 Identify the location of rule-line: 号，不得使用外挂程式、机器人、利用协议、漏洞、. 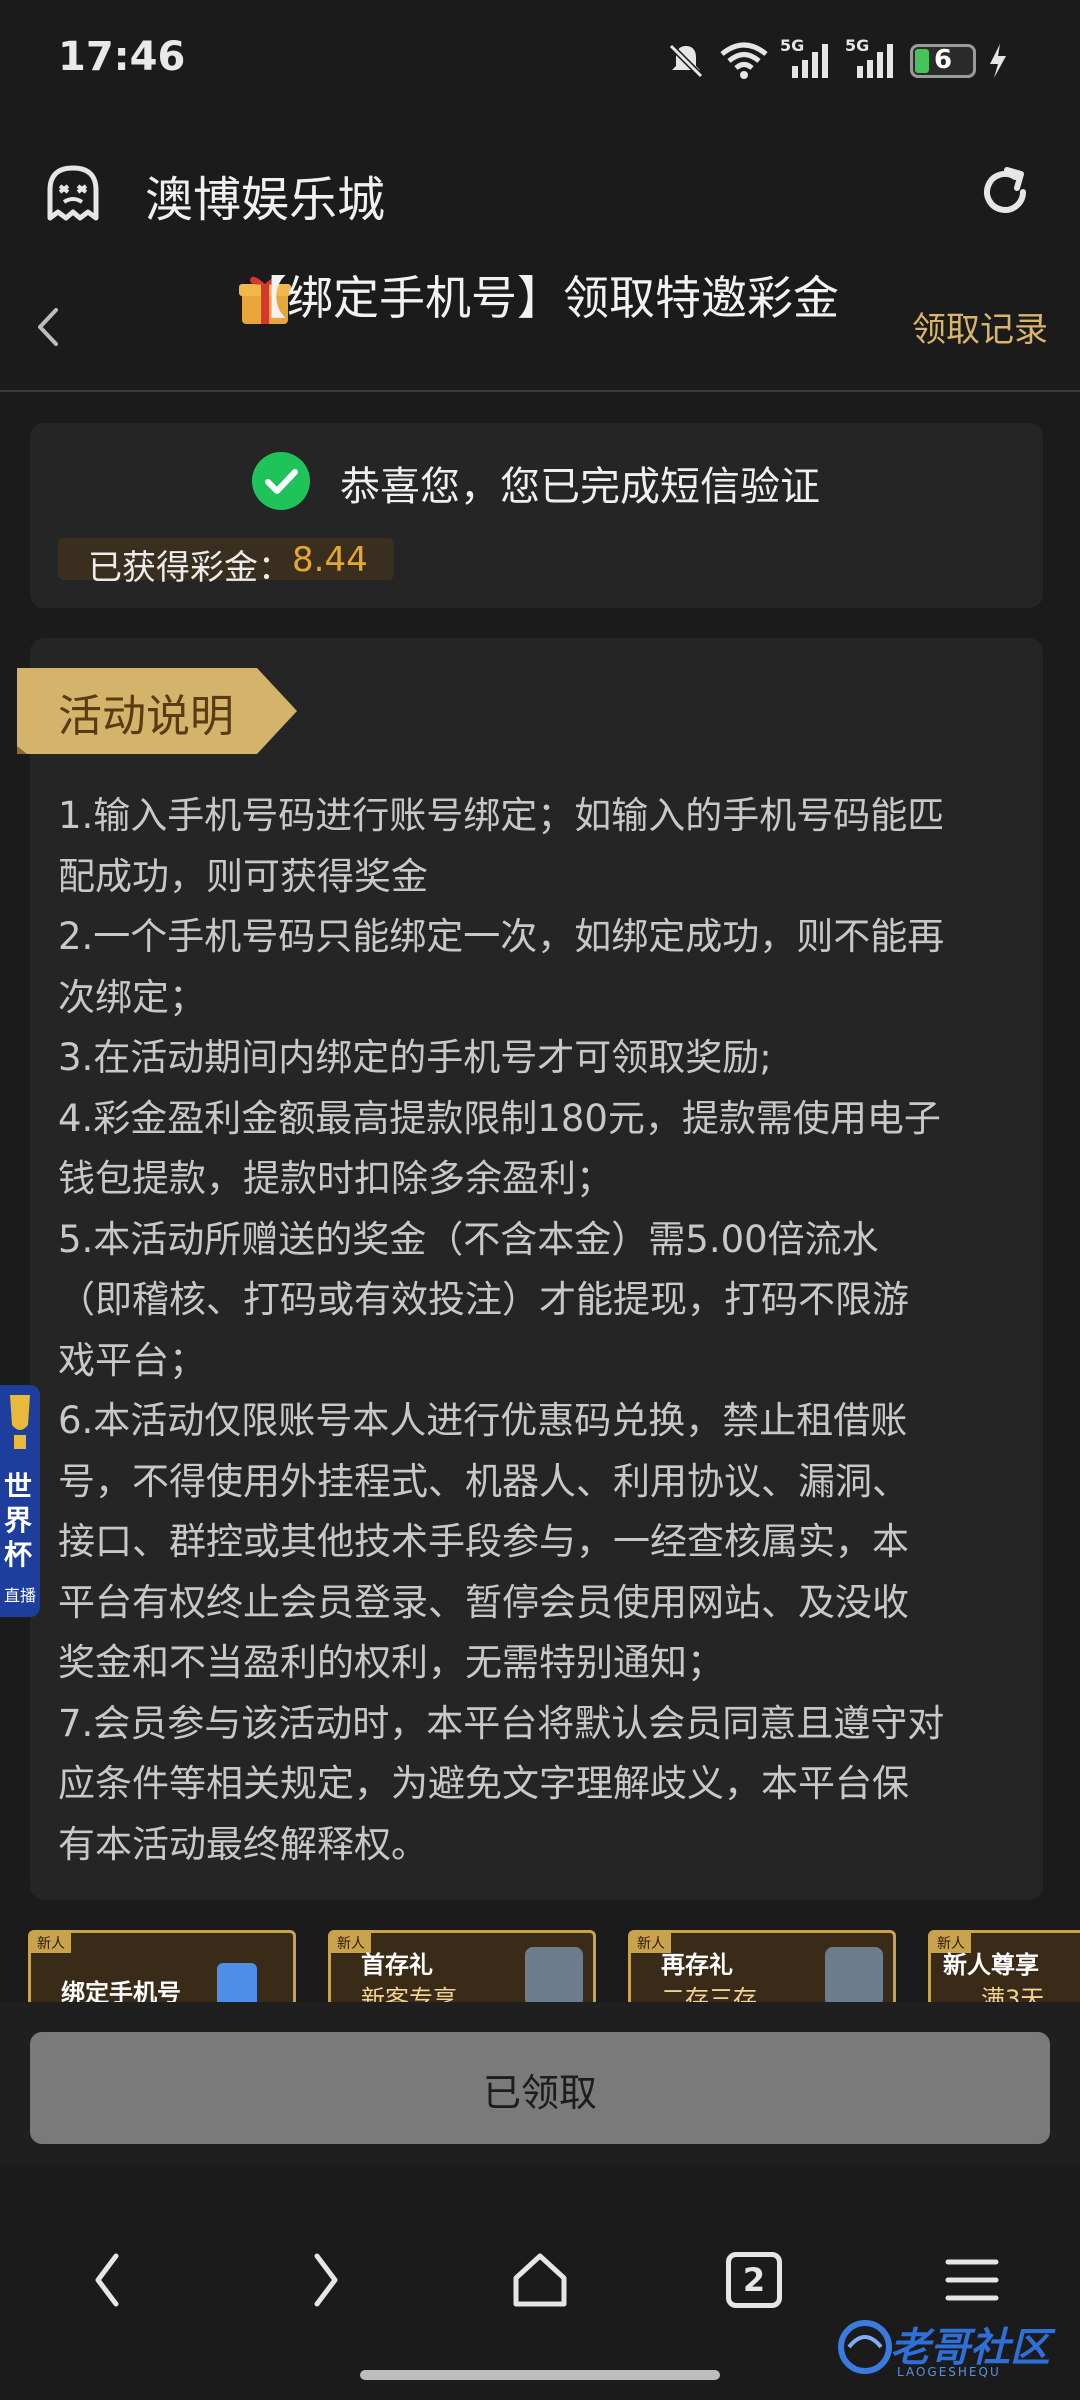
(483, 1481).